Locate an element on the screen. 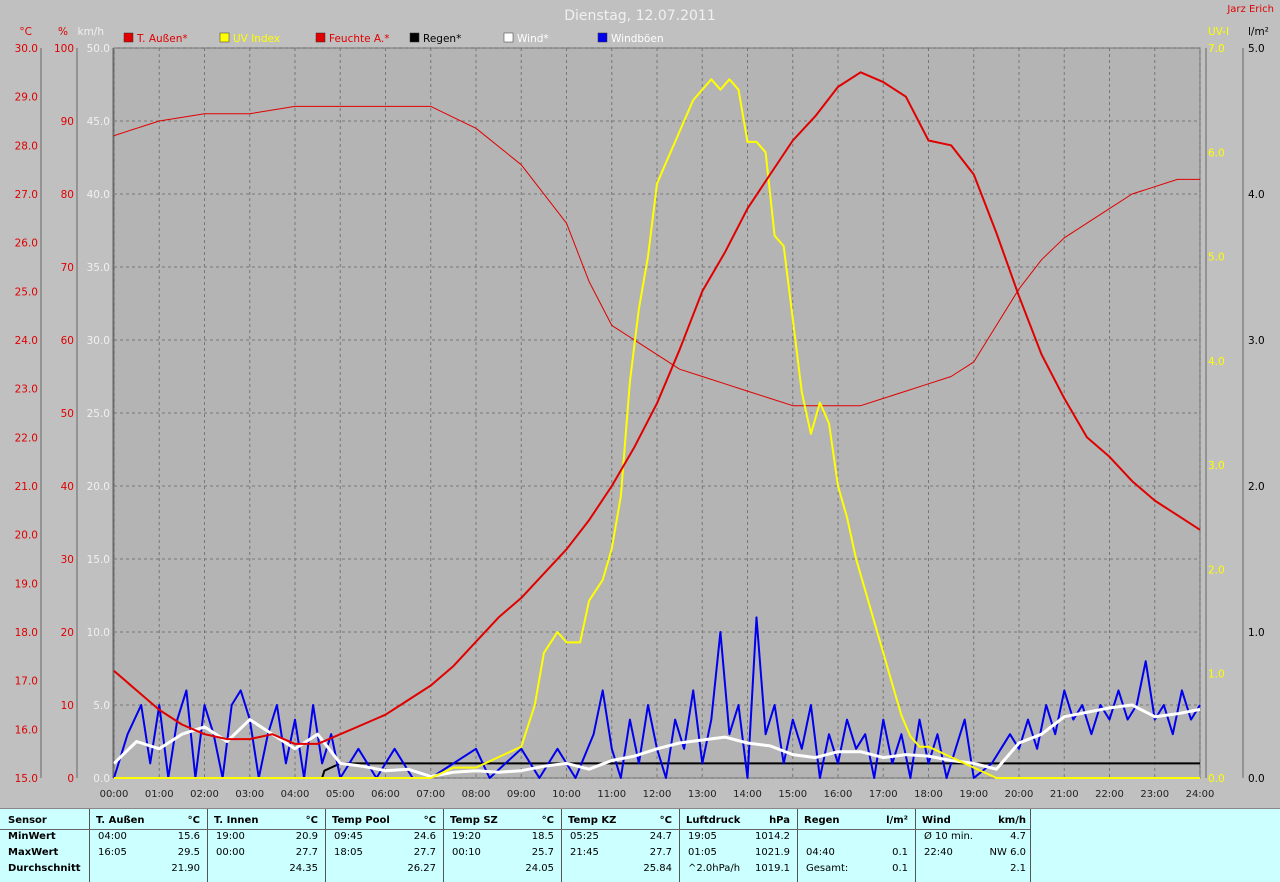 Image resolution: width=1280 pixels, height=882 pixels. stats-row-label: MinWert is located at coordinates (32, 836).